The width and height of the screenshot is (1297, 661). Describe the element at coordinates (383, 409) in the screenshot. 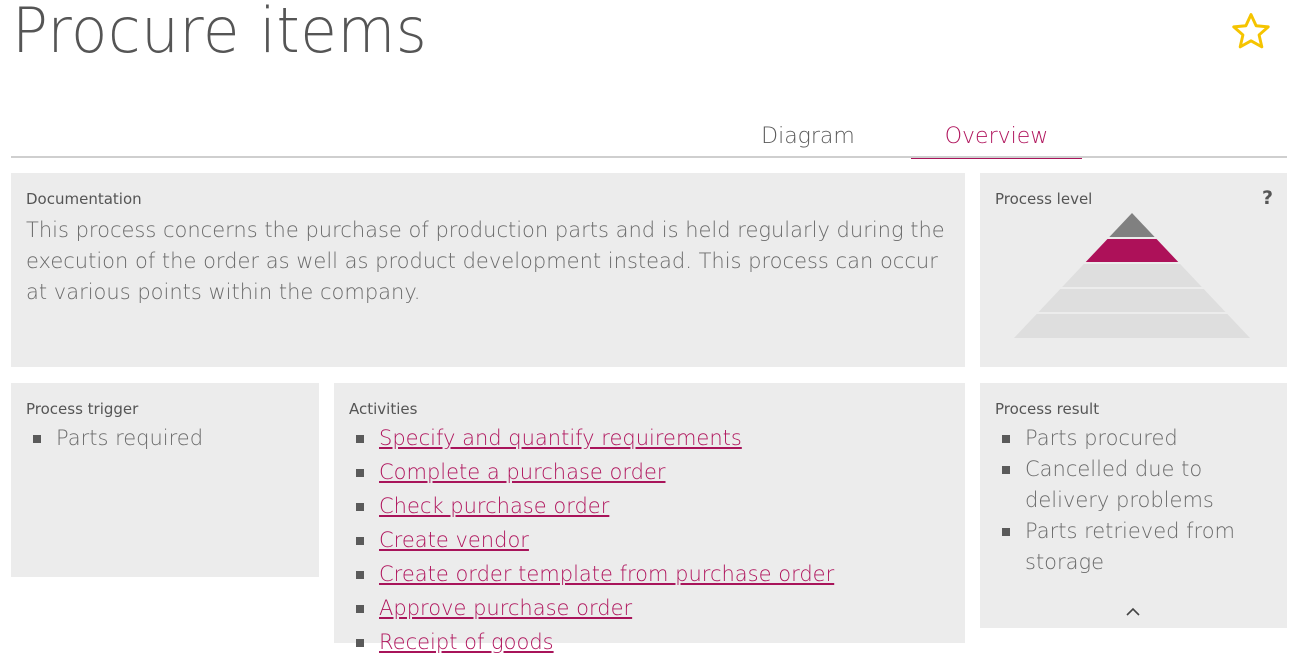

I see `activities-label: Activities` at that location.